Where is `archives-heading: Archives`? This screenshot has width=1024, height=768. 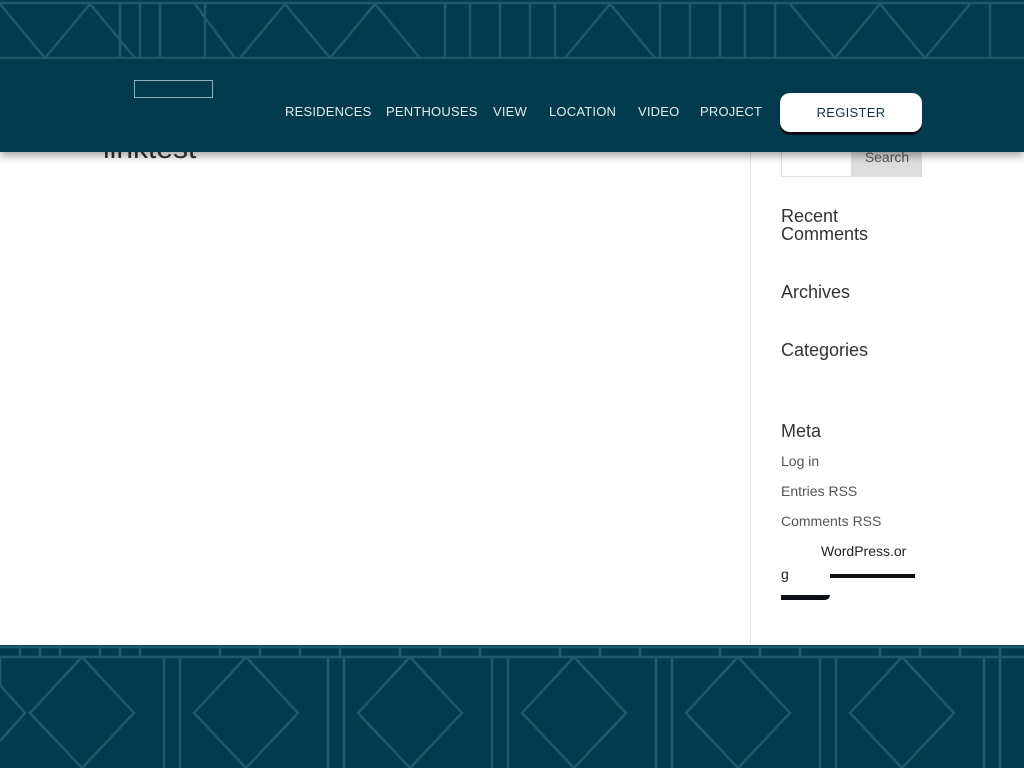 archives-heading: Archives is located at coordinates (816, 292).